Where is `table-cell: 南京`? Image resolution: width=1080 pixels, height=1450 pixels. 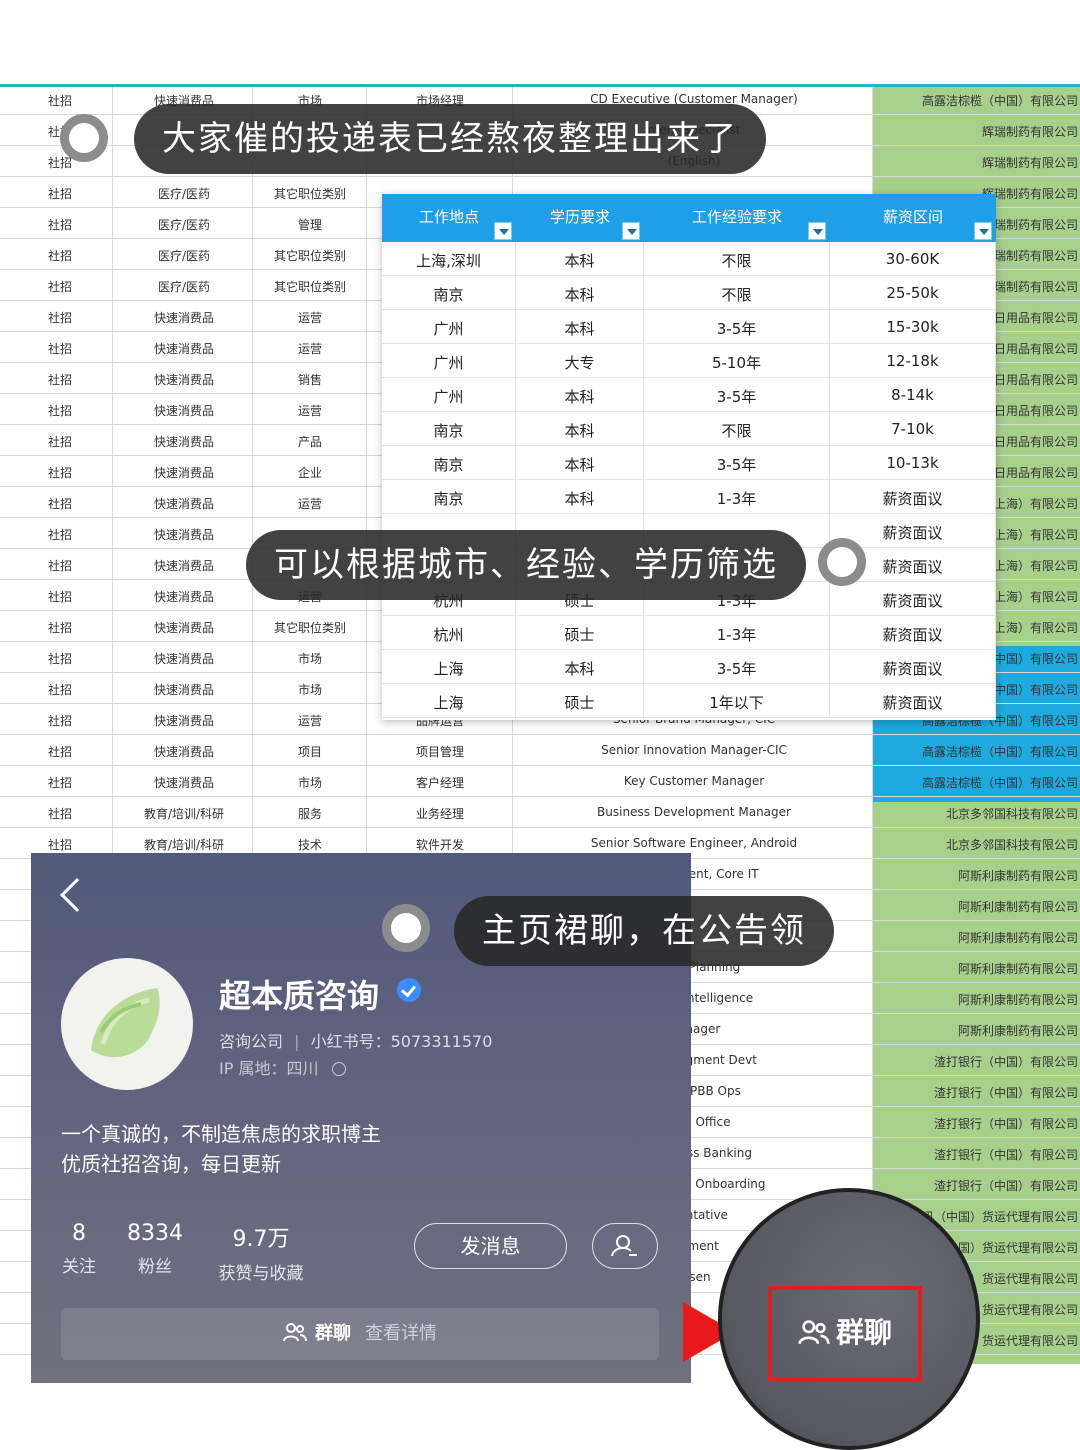 table-cell: 南京 is located at coordinates (449, 496).